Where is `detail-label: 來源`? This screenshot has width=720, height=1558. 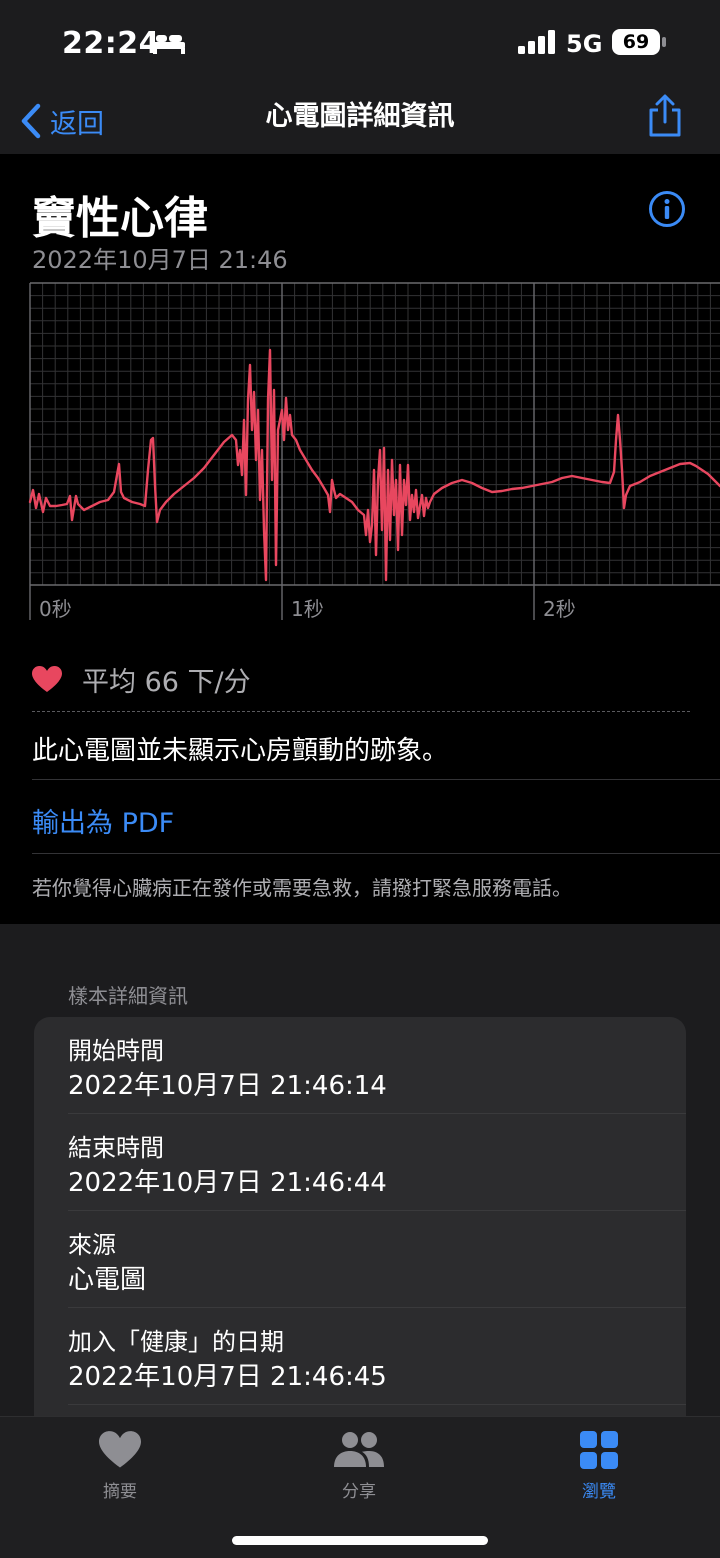
detail-label: 來源 is located at coordinates (92, 1245).